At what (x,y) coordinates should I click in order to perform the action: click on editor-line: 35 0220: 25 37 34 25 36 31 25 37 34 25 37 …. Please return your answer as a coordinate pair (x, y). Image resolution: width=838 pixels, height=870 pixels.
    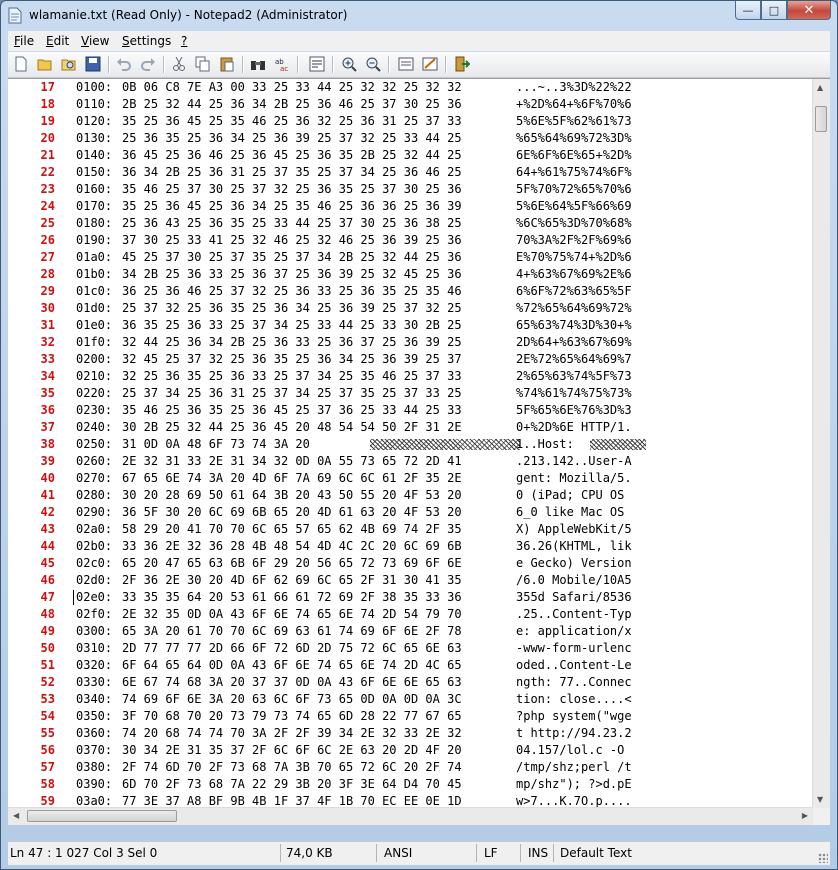
    Looking at the image, I should click on (410, 393).